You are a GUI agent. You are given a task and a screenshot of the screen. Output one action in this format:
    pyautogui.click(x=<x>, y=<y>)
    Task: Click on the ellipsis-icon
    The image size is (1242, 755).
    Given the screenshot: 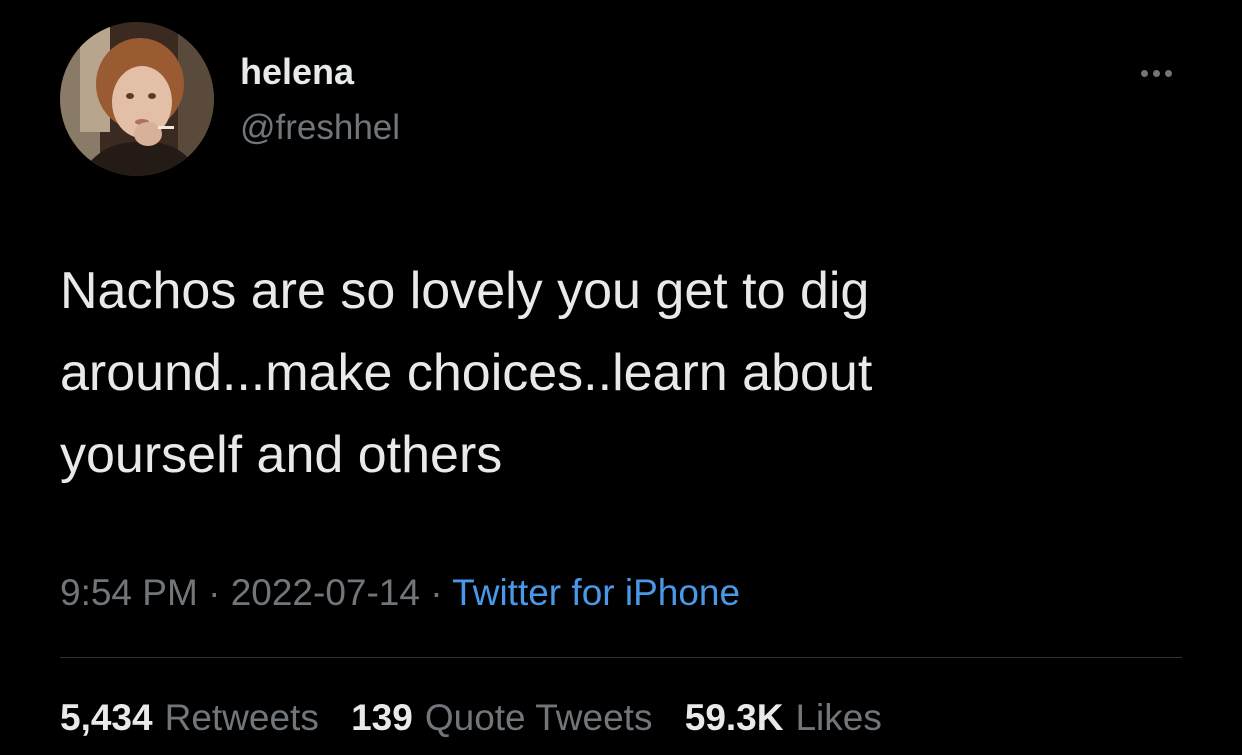 What is the action you would take?
    pyautogui.click(x=1156, y=73)
    